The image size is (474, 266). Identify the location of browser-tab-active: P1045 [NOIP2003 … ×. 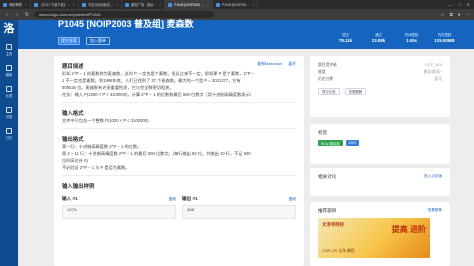
(189, 4).